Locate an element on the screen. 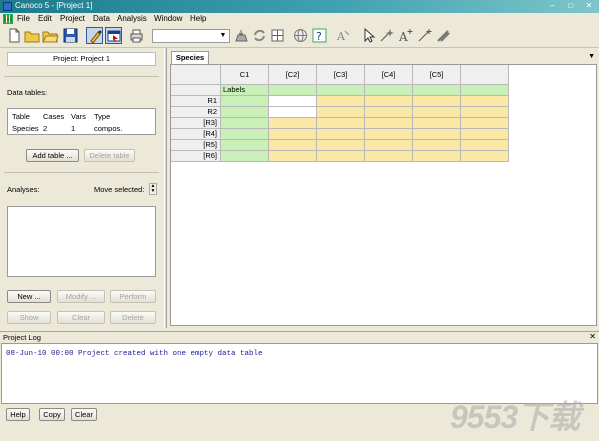  drop-icon is located at coordinates (241, 35).